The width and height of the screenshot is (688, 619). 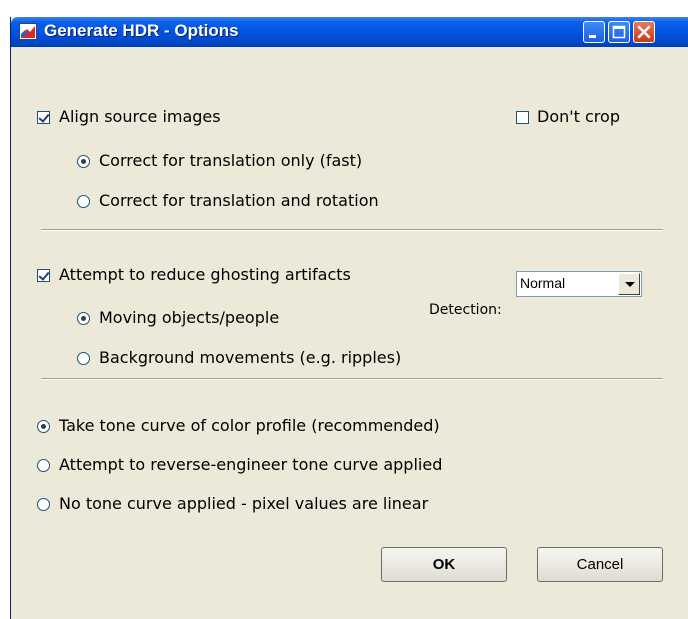 I want to click on translation-only-label: Correct for translation only (fast), so click(x=231, y=160).